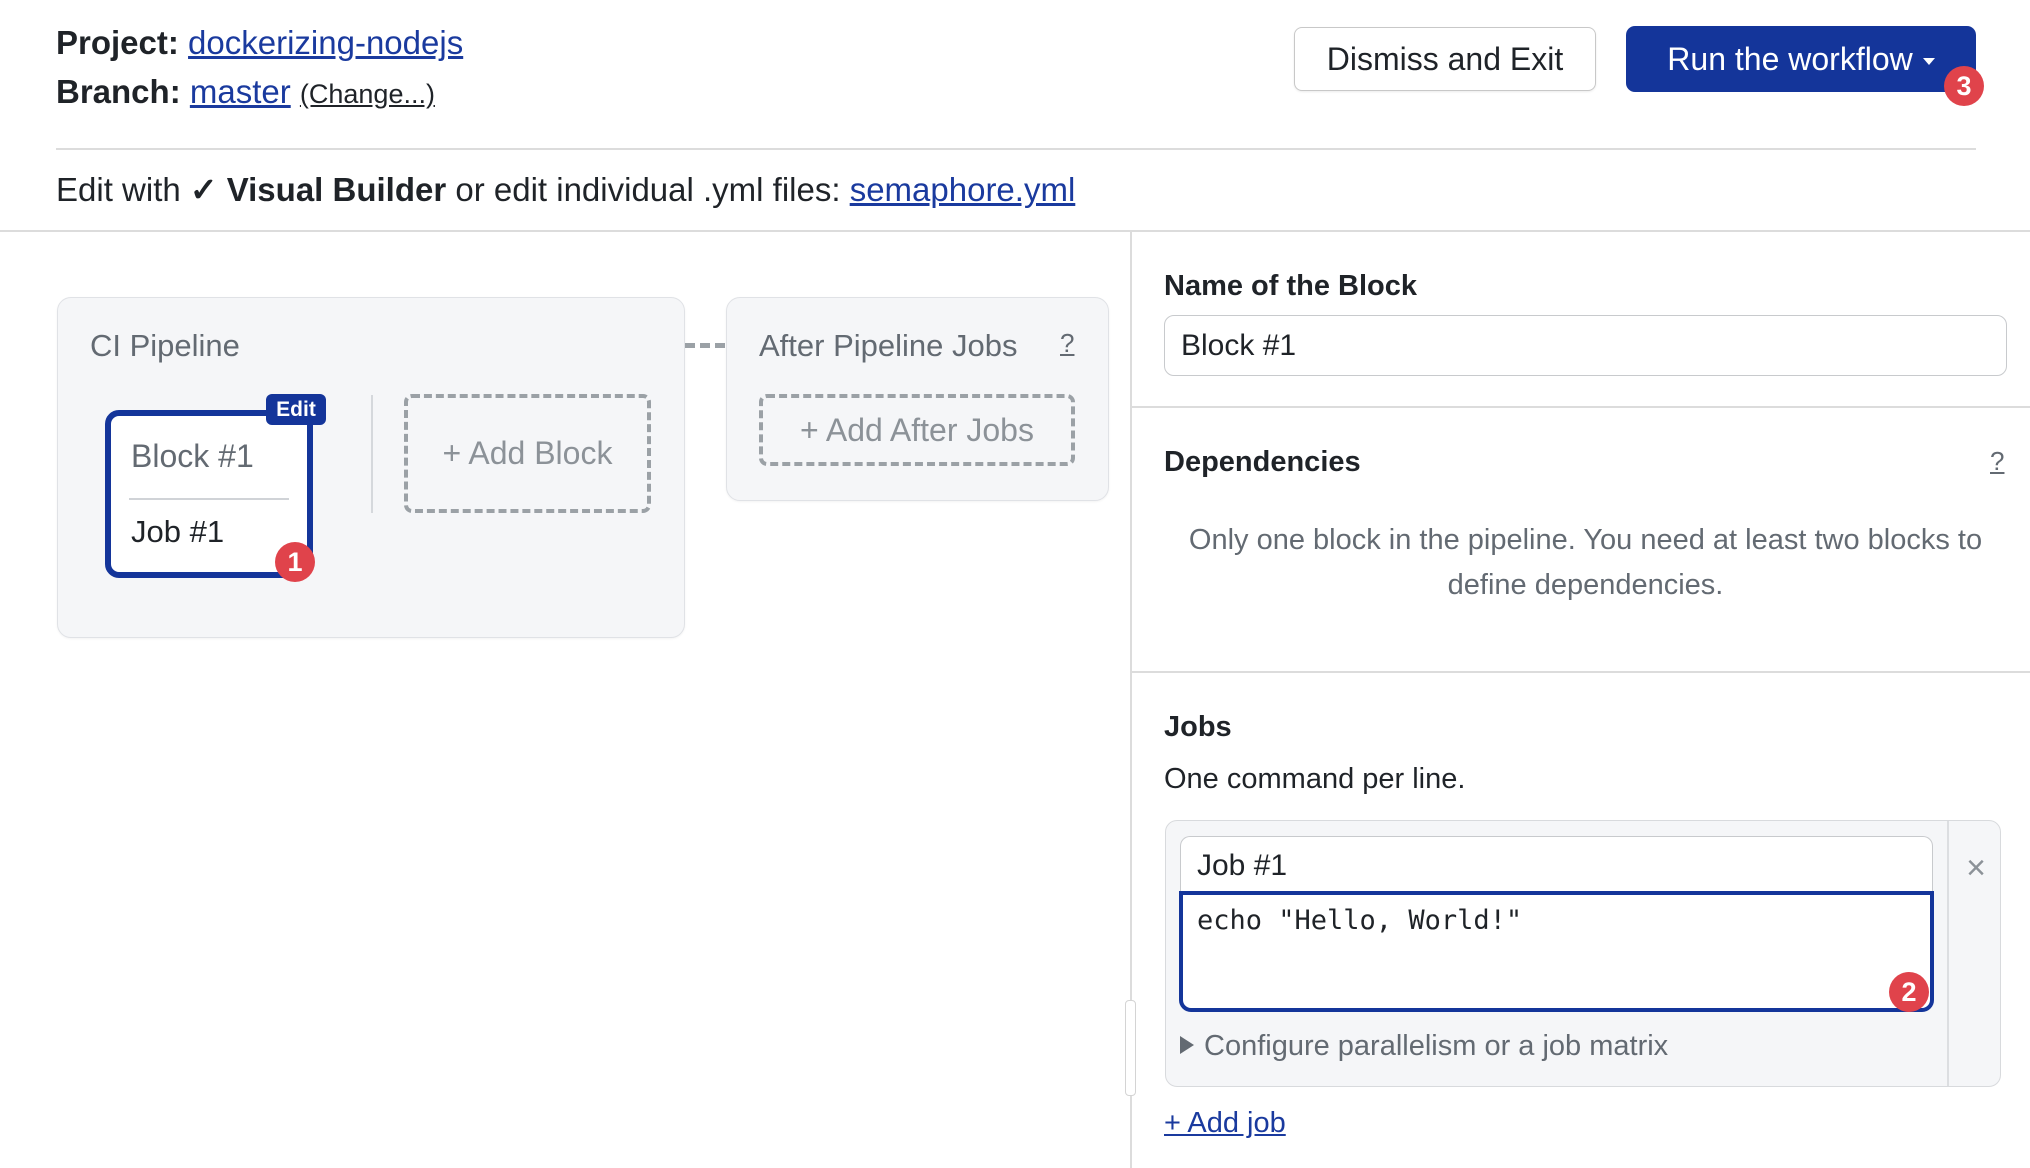 The image size is (2030, 1168). Describe the element at coordinates (1436, 1046) in the screenshot. I see `configure-parallelism-label: Configure parallelism or a job matrix` at that location.